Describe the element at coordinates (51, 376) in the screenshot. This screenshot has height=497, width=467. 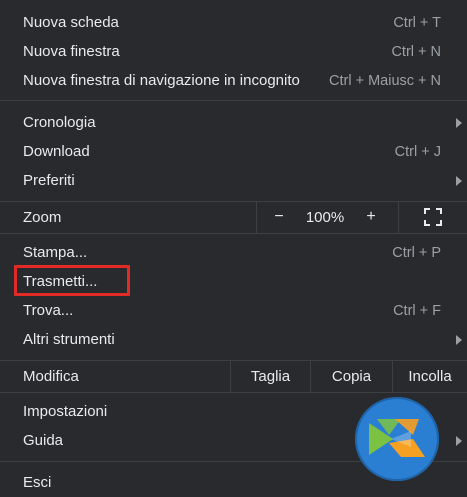
I see `edit-label: Modifica` at that location.